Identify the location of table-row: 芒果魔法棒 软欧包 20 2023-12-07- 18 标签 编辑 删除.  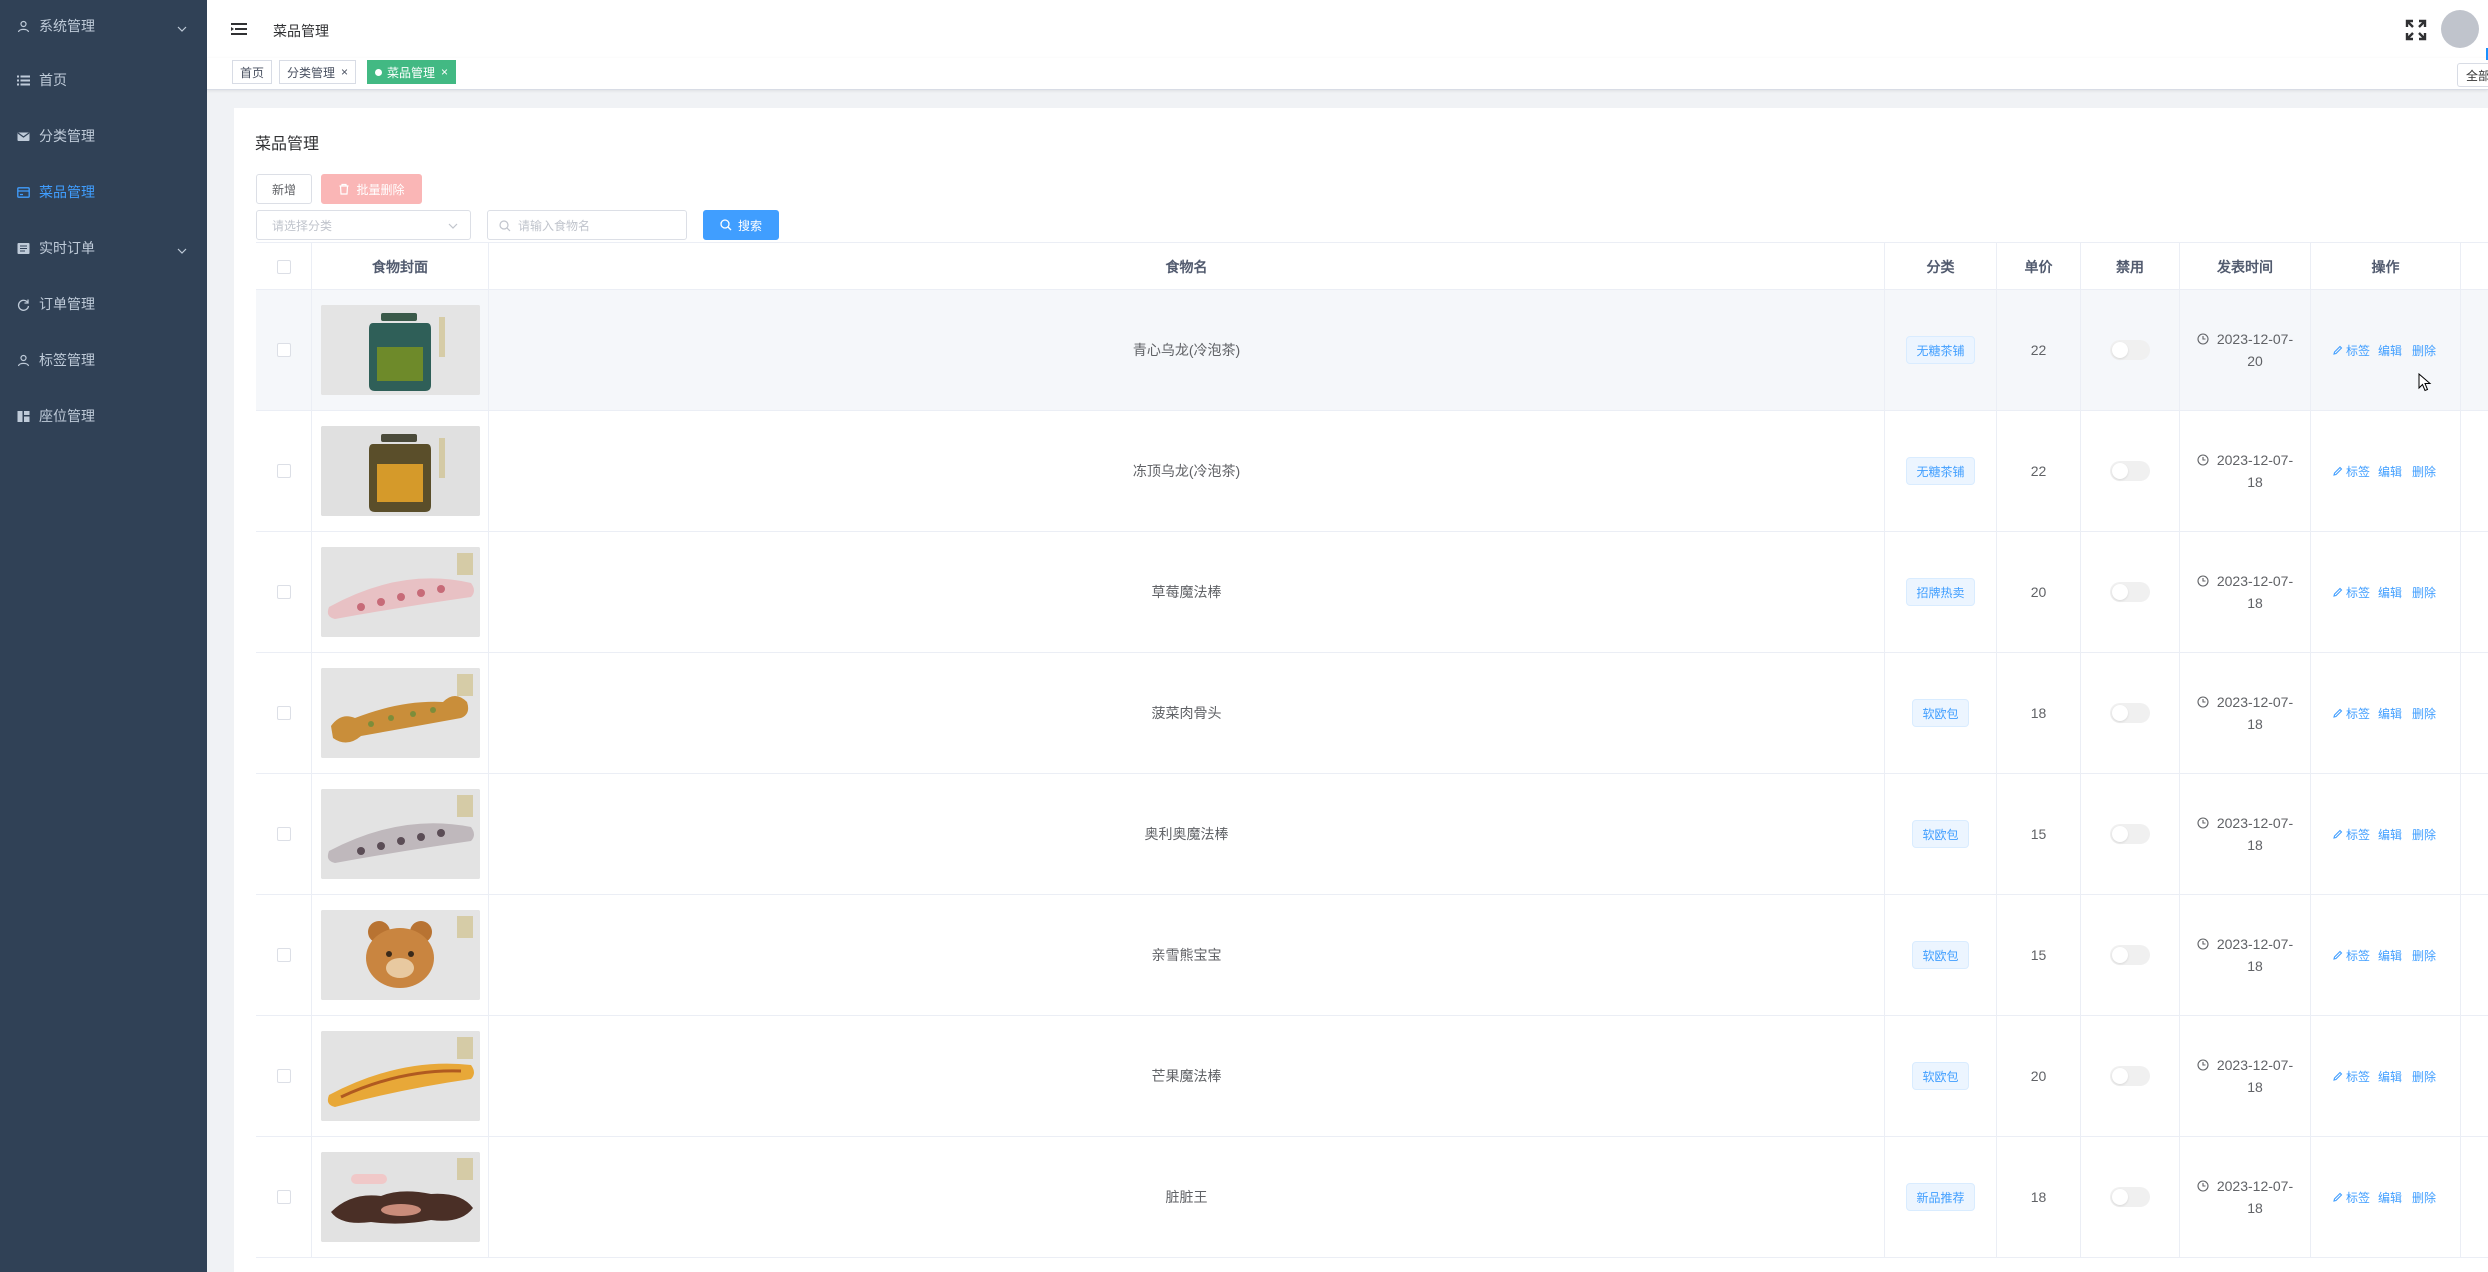
(1372, 1076).